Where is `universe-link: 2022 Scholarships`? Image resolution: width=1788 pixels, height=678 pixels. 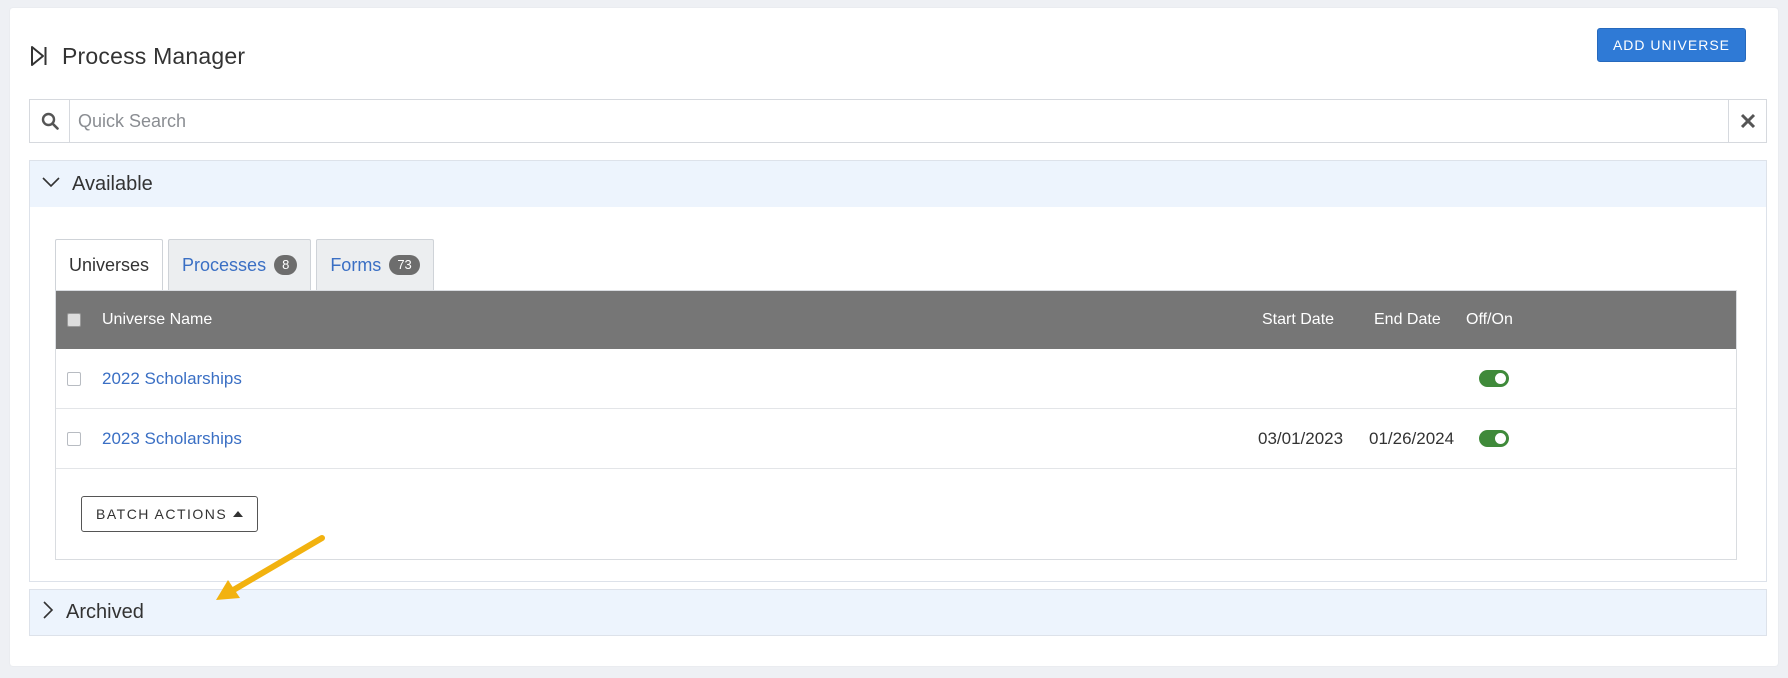 universe-link: 2022 Scholarships is located at coordinates (172, 379).